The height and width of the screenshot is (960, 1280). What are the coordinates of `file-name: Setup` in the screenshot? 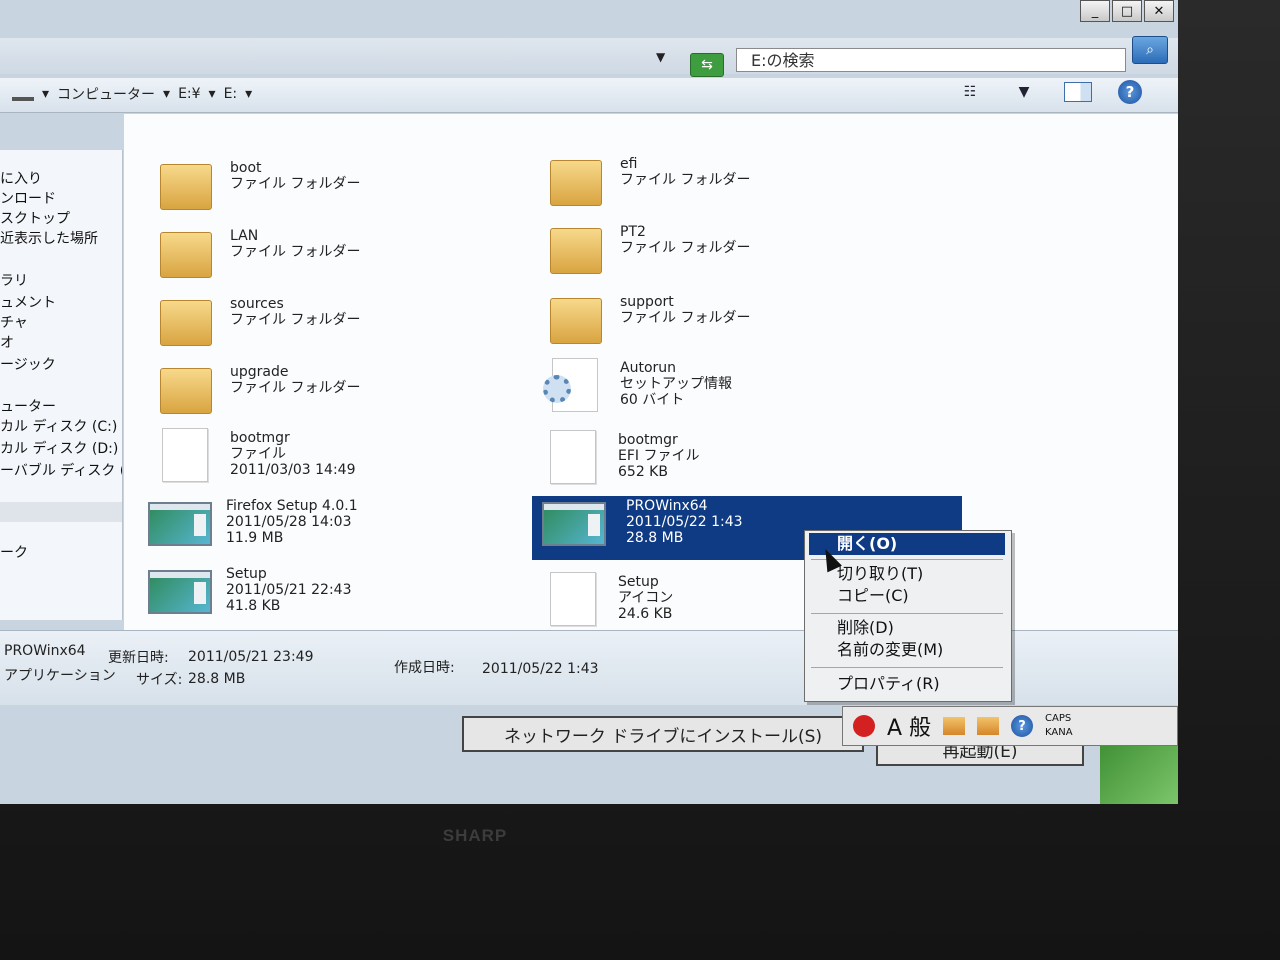 It's located at (638, 582).